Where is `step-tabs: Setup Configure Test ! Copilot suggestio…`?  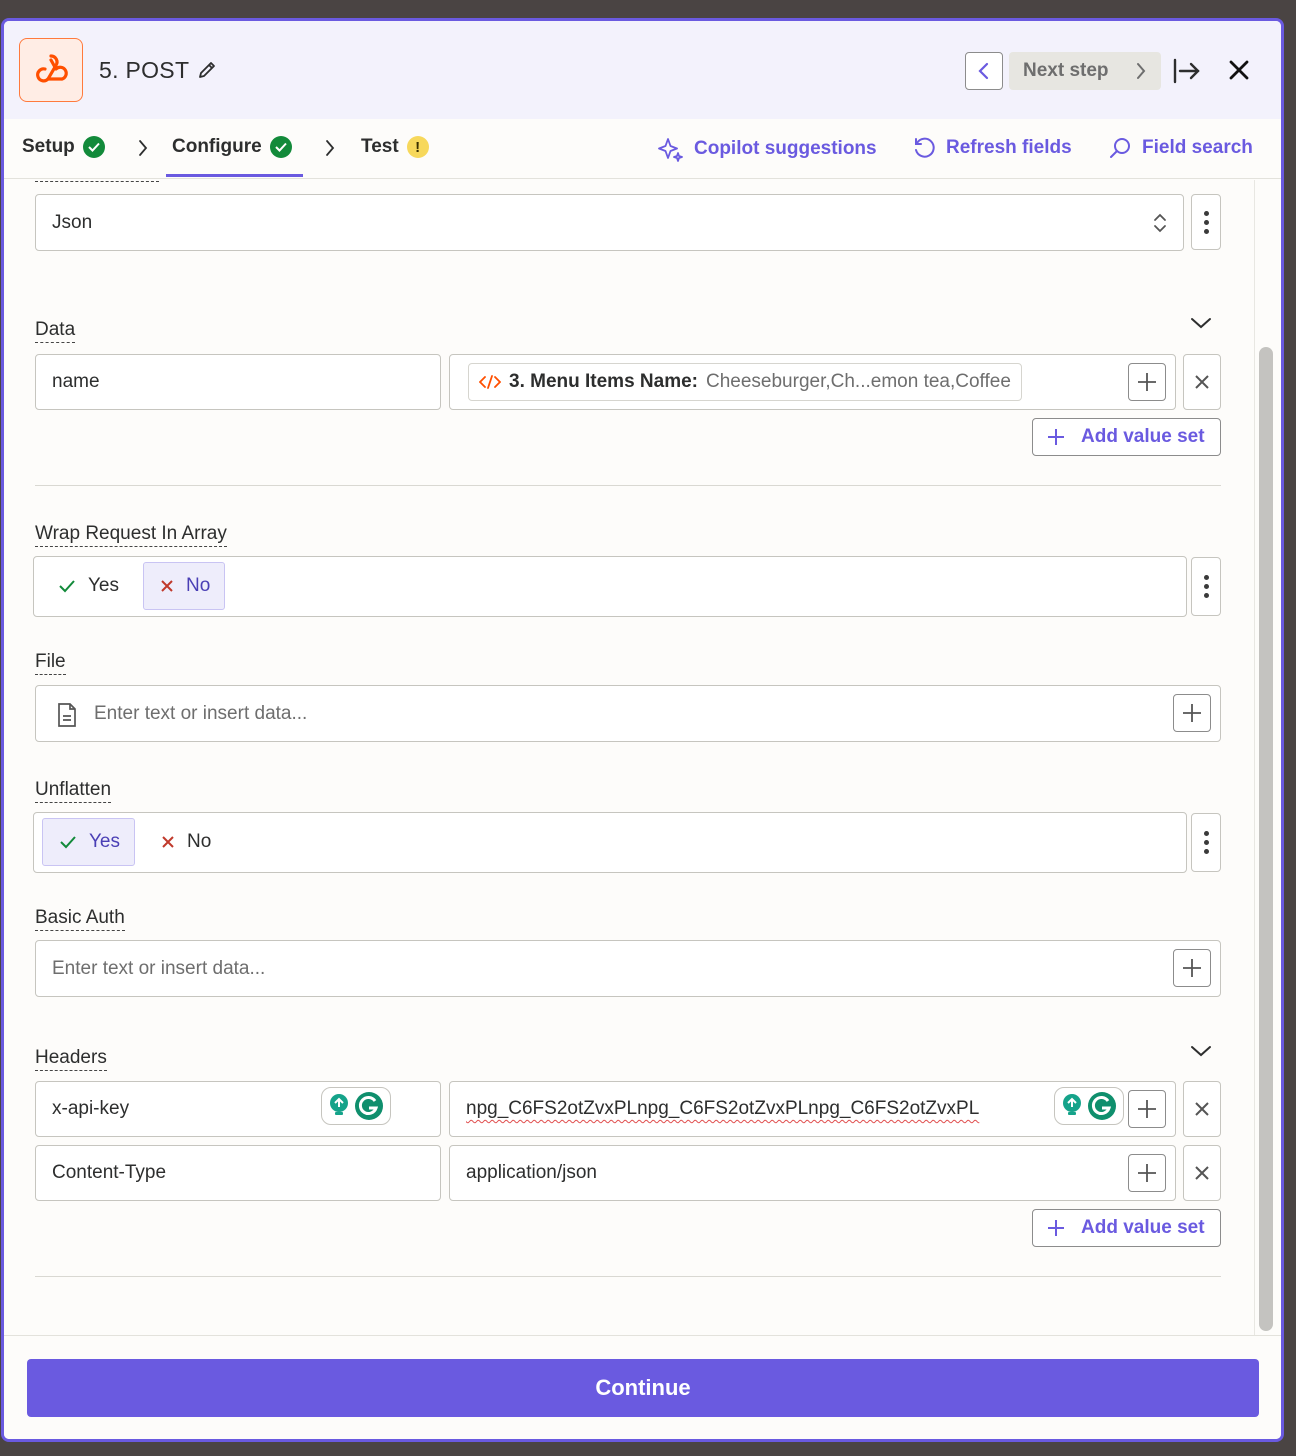
step-tabs: Setup Configure Test ! Copilot suggestio… is located at coordinates (642, 149).